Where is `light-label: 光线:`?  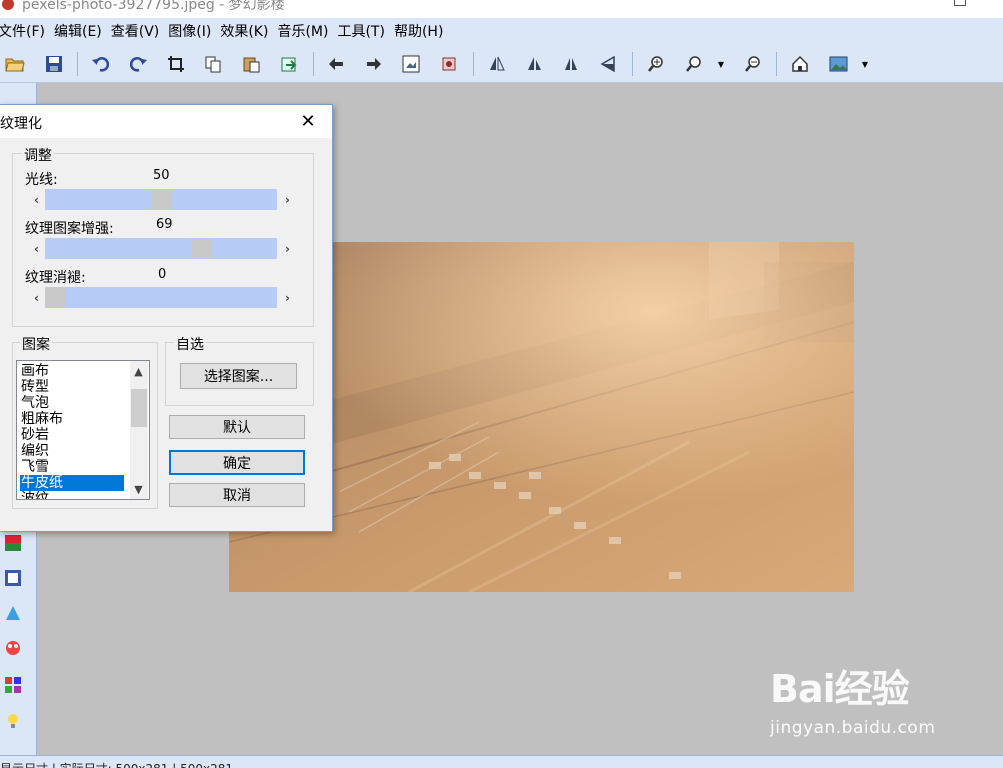 light-label: 光线: is located at coordinates (41, 180).